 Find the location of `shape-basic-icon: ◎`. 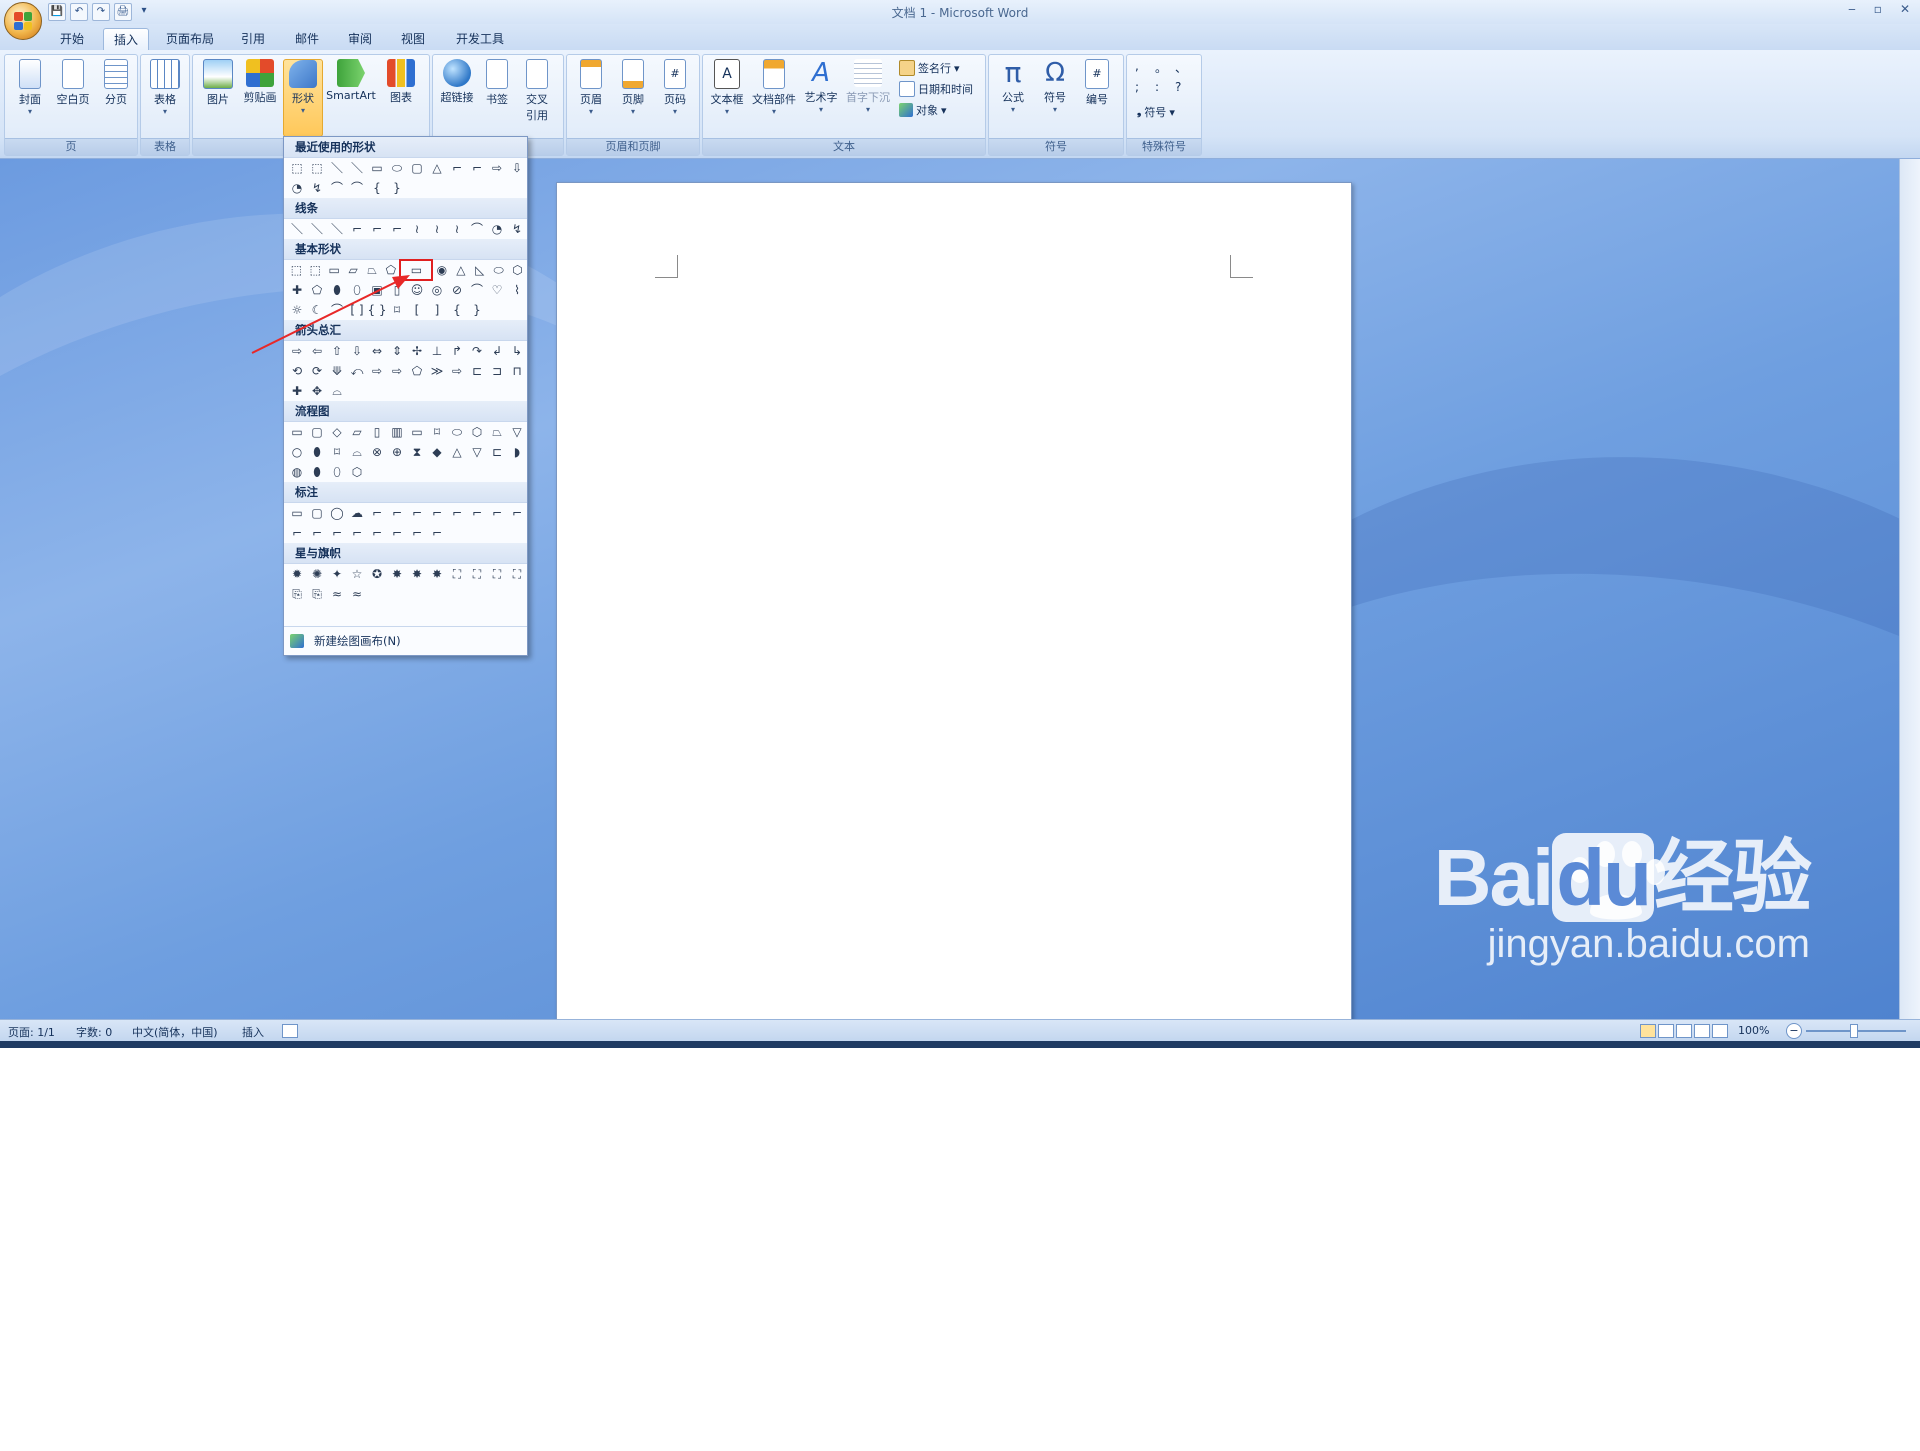

shape-basic-icon: ◎ is located at coordinates (437, 290).